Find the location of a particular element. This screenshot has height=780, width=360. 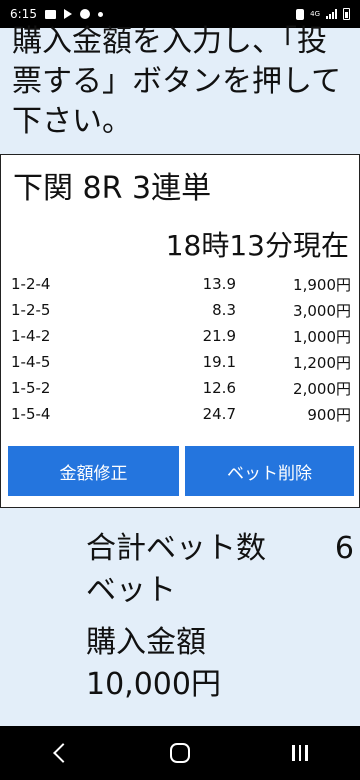

bet-combo: 1-4-5 is located at coordinates (31, 362).